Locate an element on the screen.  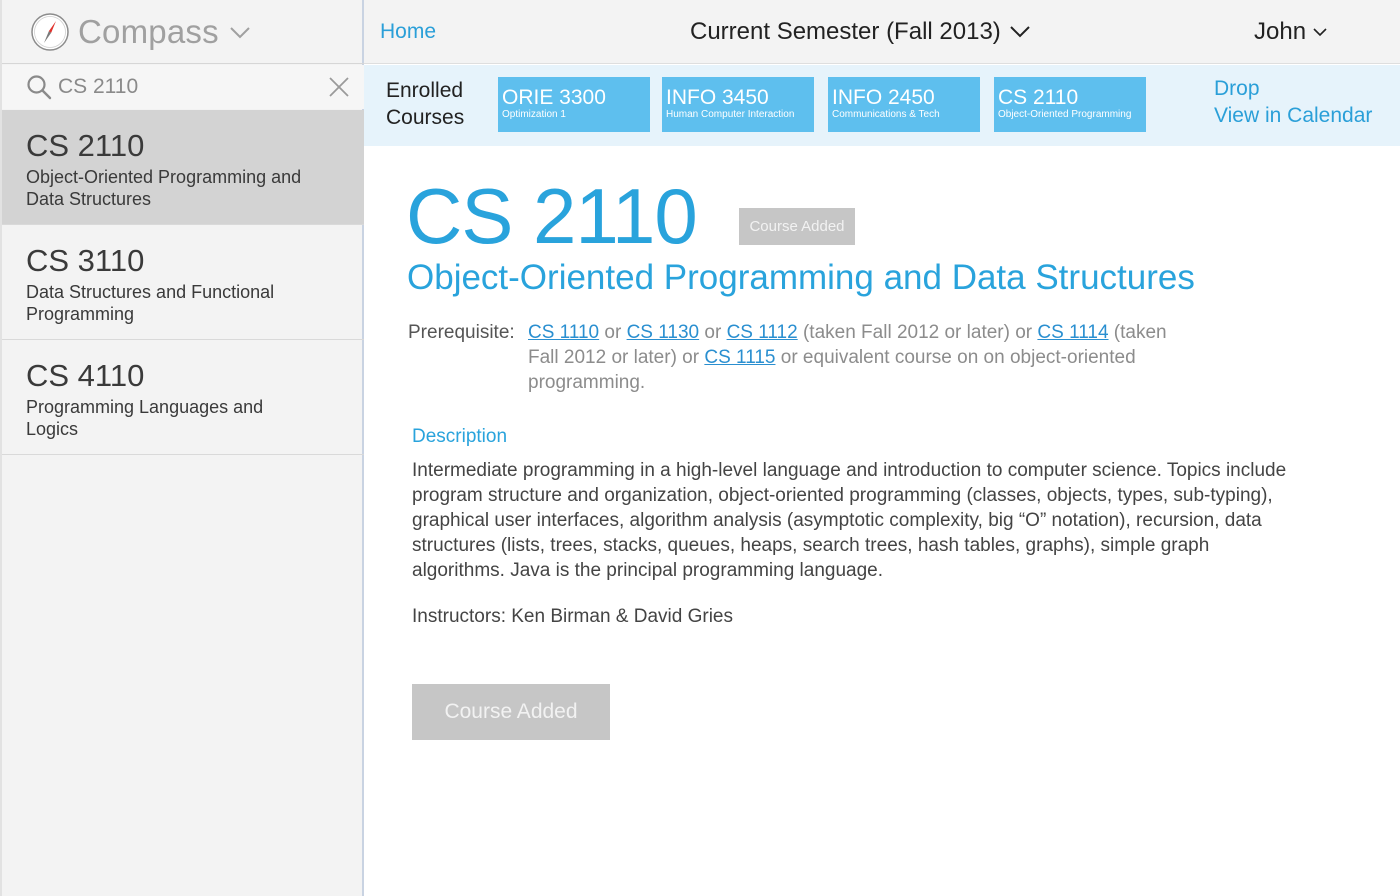
user-menu: John is located at coordinates (1291, 32).